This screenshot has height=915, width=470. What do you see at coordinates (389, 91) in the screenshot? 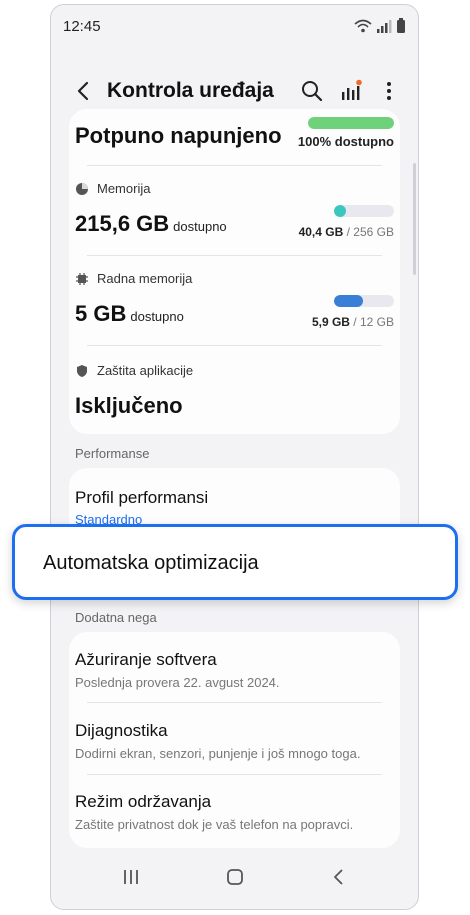
I see `more-vert-icon` at bounding box center [389, 91].